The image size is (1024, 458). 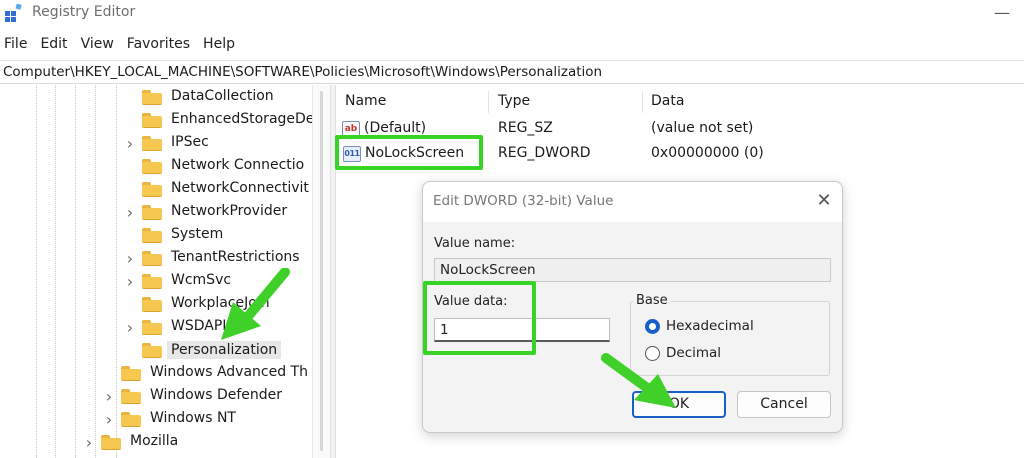 I want to click on window-title: Registry Editor, so click(x=84, y=12).